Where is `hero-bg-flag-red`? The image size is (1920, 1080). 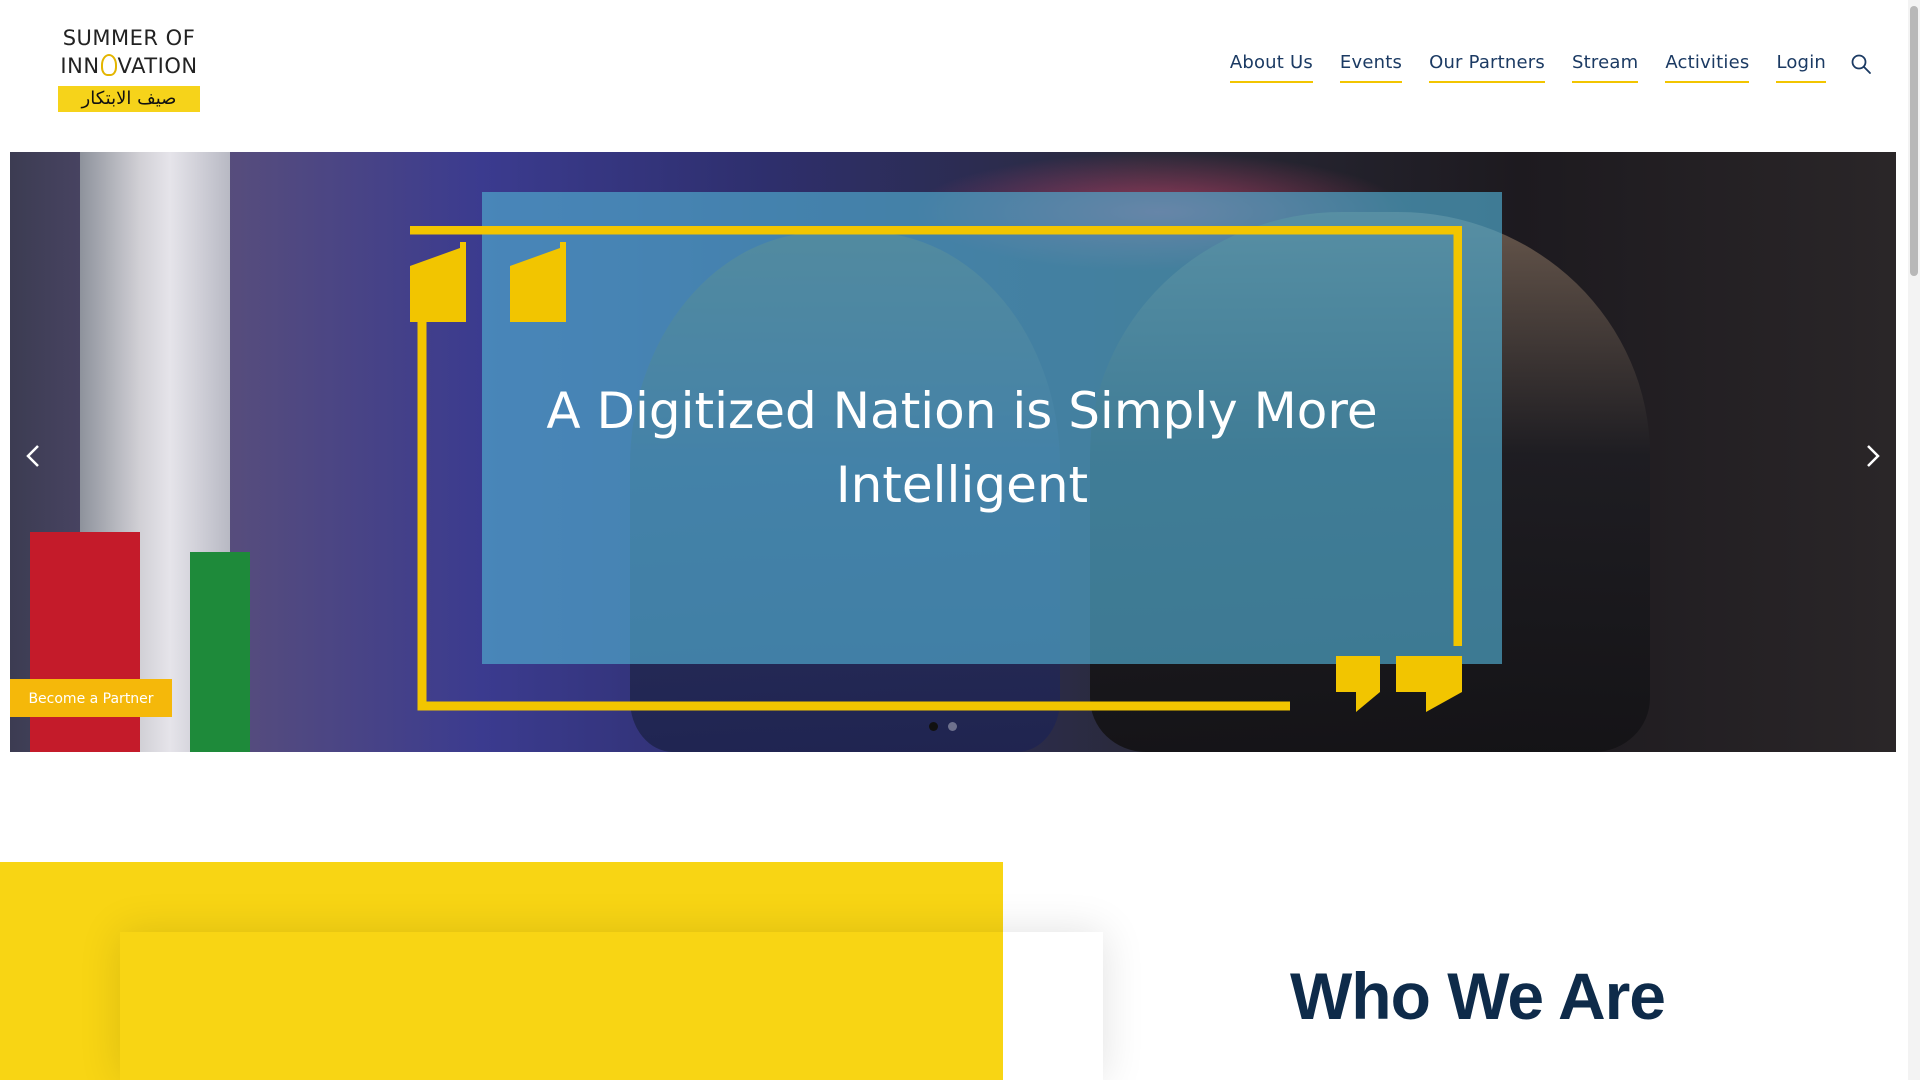
hero-bg-flag-red is located at coordinates (85, 642).